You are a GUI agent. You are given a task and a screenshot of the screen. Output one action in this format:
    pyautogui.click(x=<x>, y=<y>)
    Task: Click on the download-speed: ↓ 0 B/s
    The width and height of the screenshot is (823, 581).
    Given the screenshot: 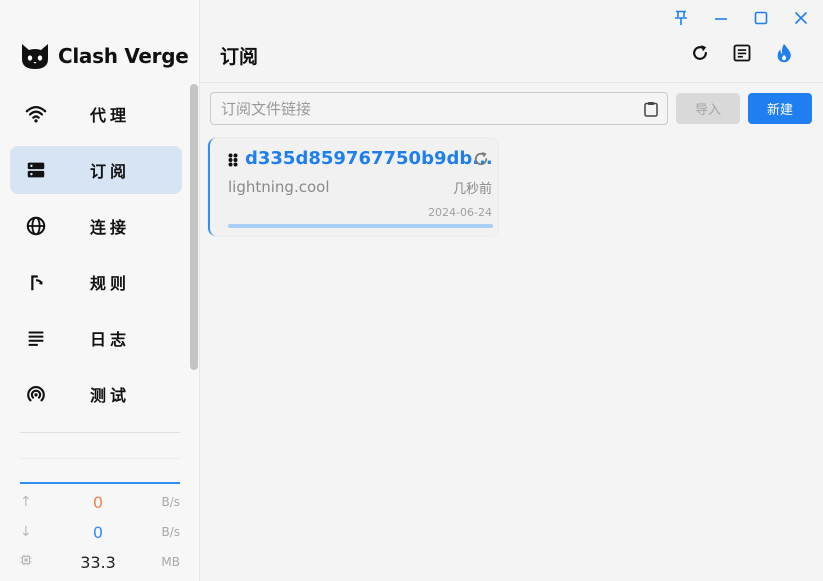 What is the action you would take?
    pyautogui.click(x=100, y=532)
    